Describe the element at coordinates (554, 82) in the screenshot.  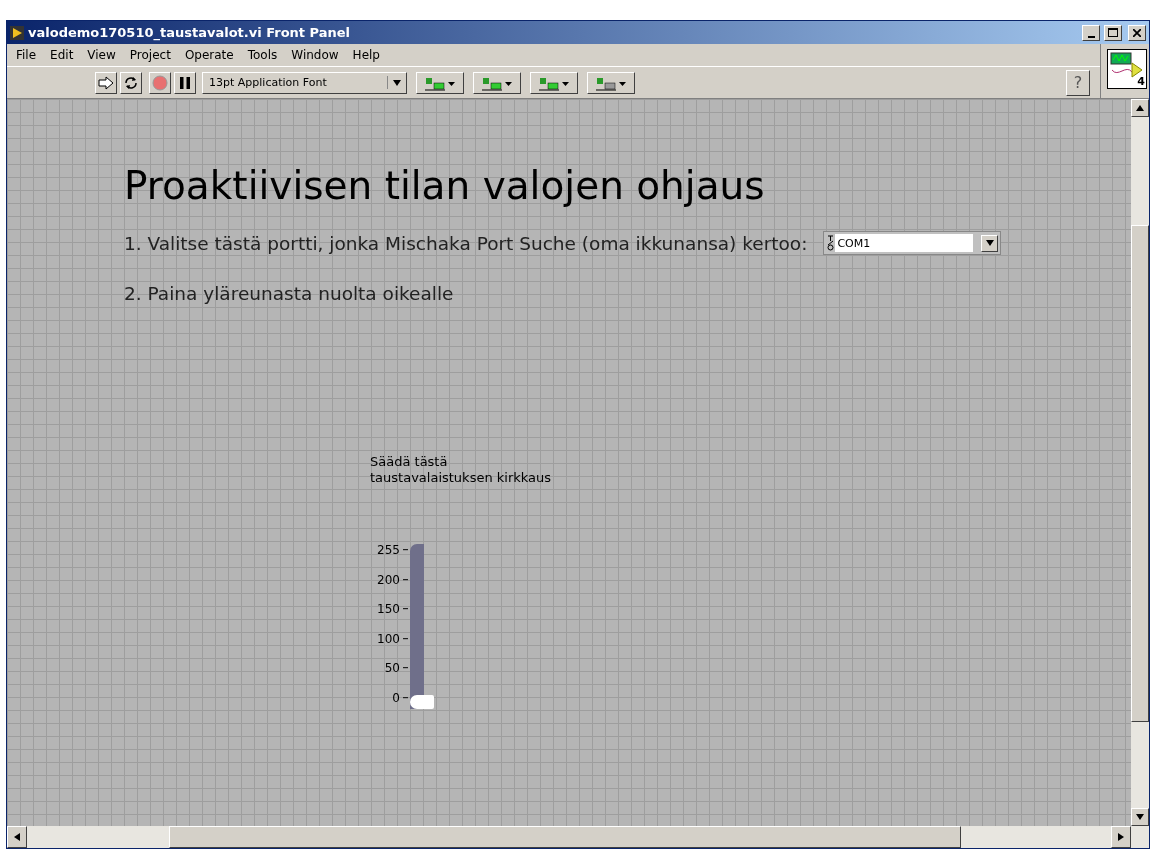
I see `resize-objects-button` at that location.